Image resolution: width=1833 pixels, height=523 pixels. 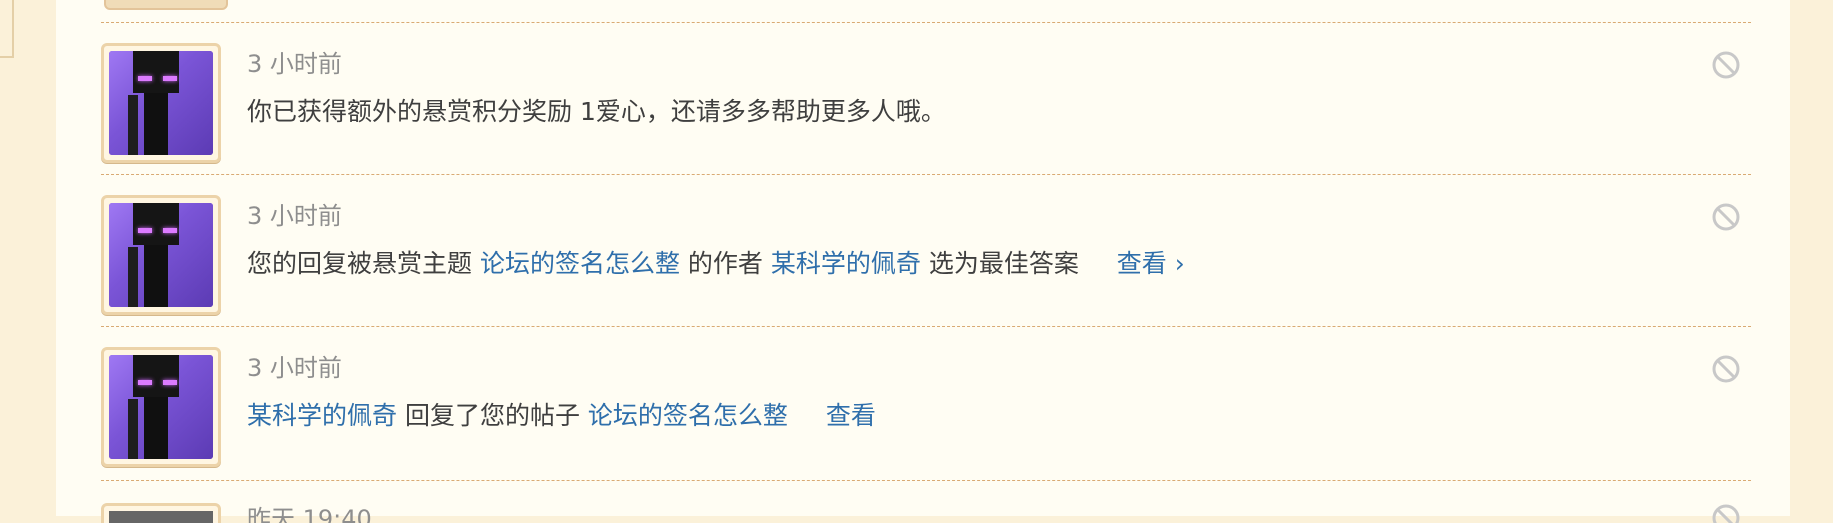 What do you see at coordinates (309, 514) in the screenshot?
I see `notice-time: 昨天 19:40` at bounding box center [309, 514].